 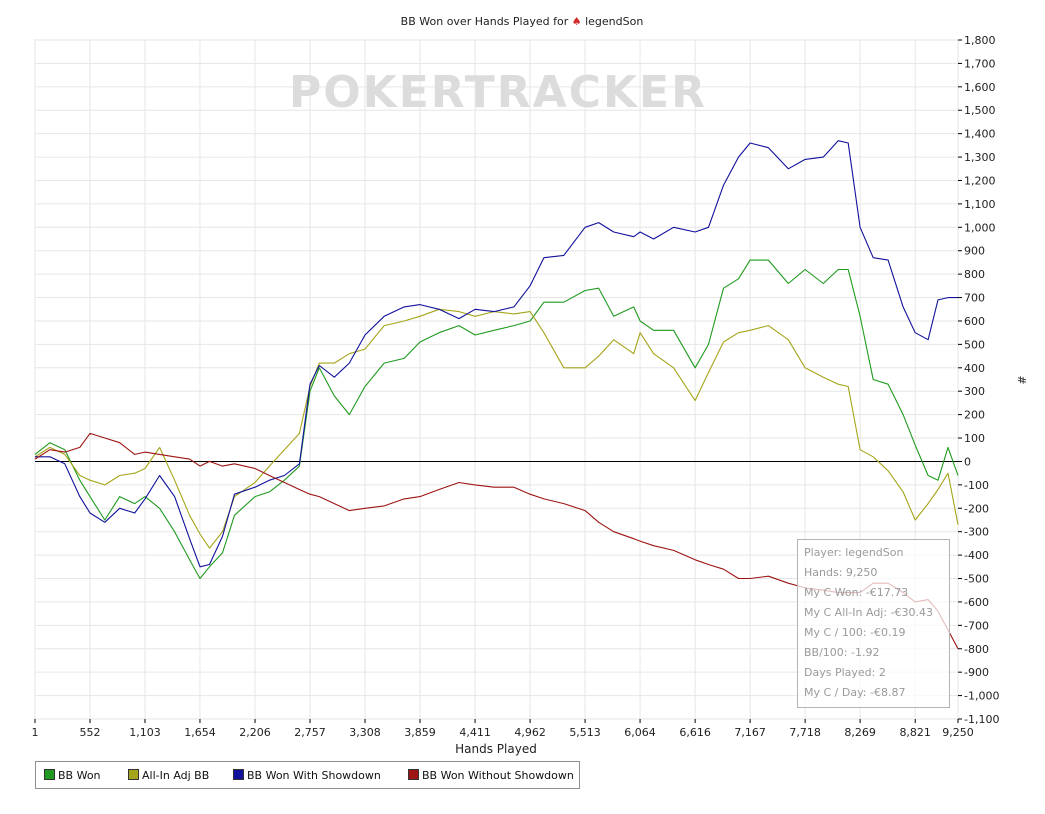 I want to click on y-tick-label: -100, so click(x=976, y=485).